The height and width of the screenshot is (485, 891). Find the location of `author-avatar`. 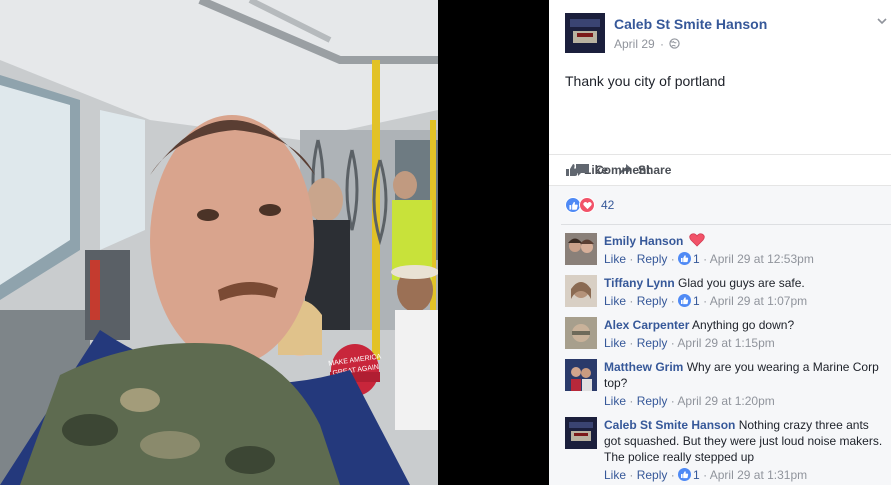

author-avatar is located at coordinates (585, 33).